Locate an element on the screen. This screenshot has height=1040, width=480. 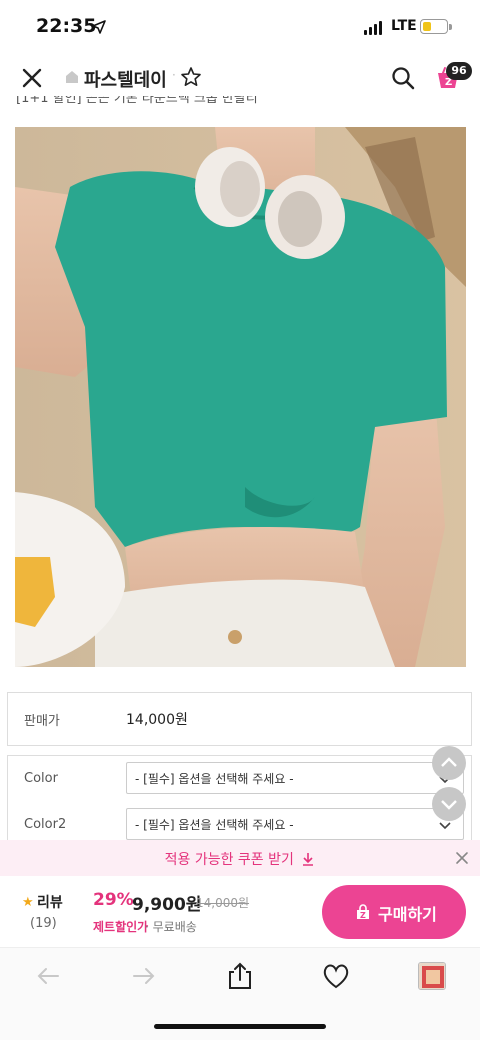
coupon-text: 적용 가능한 쿠폰 받기 is located at coordinates (240, 859).